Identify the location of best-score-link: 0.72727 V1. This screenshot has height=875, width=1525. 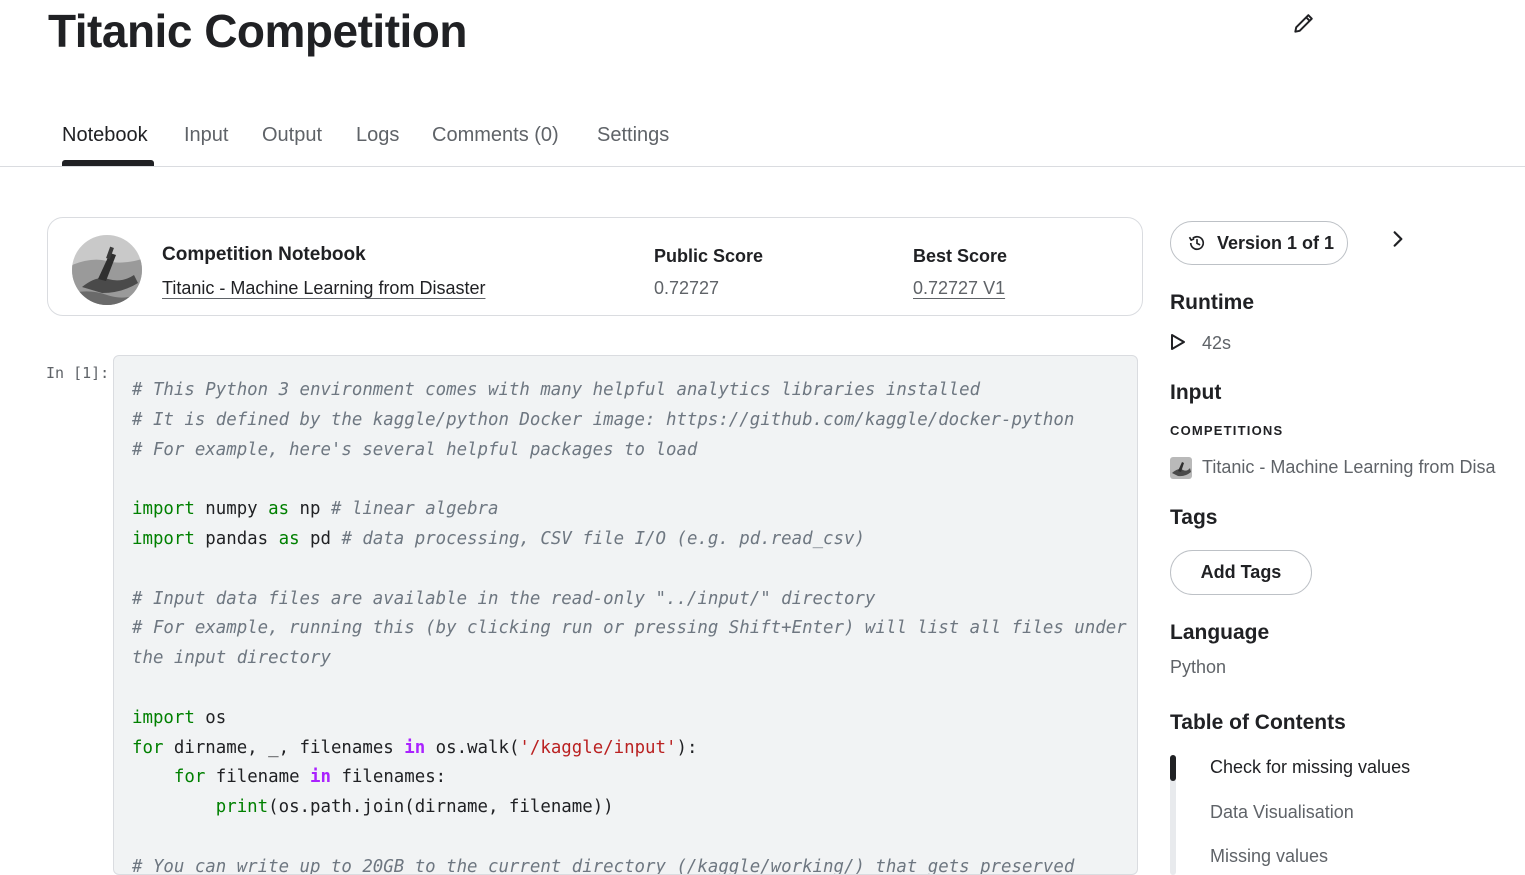
(959, 288).